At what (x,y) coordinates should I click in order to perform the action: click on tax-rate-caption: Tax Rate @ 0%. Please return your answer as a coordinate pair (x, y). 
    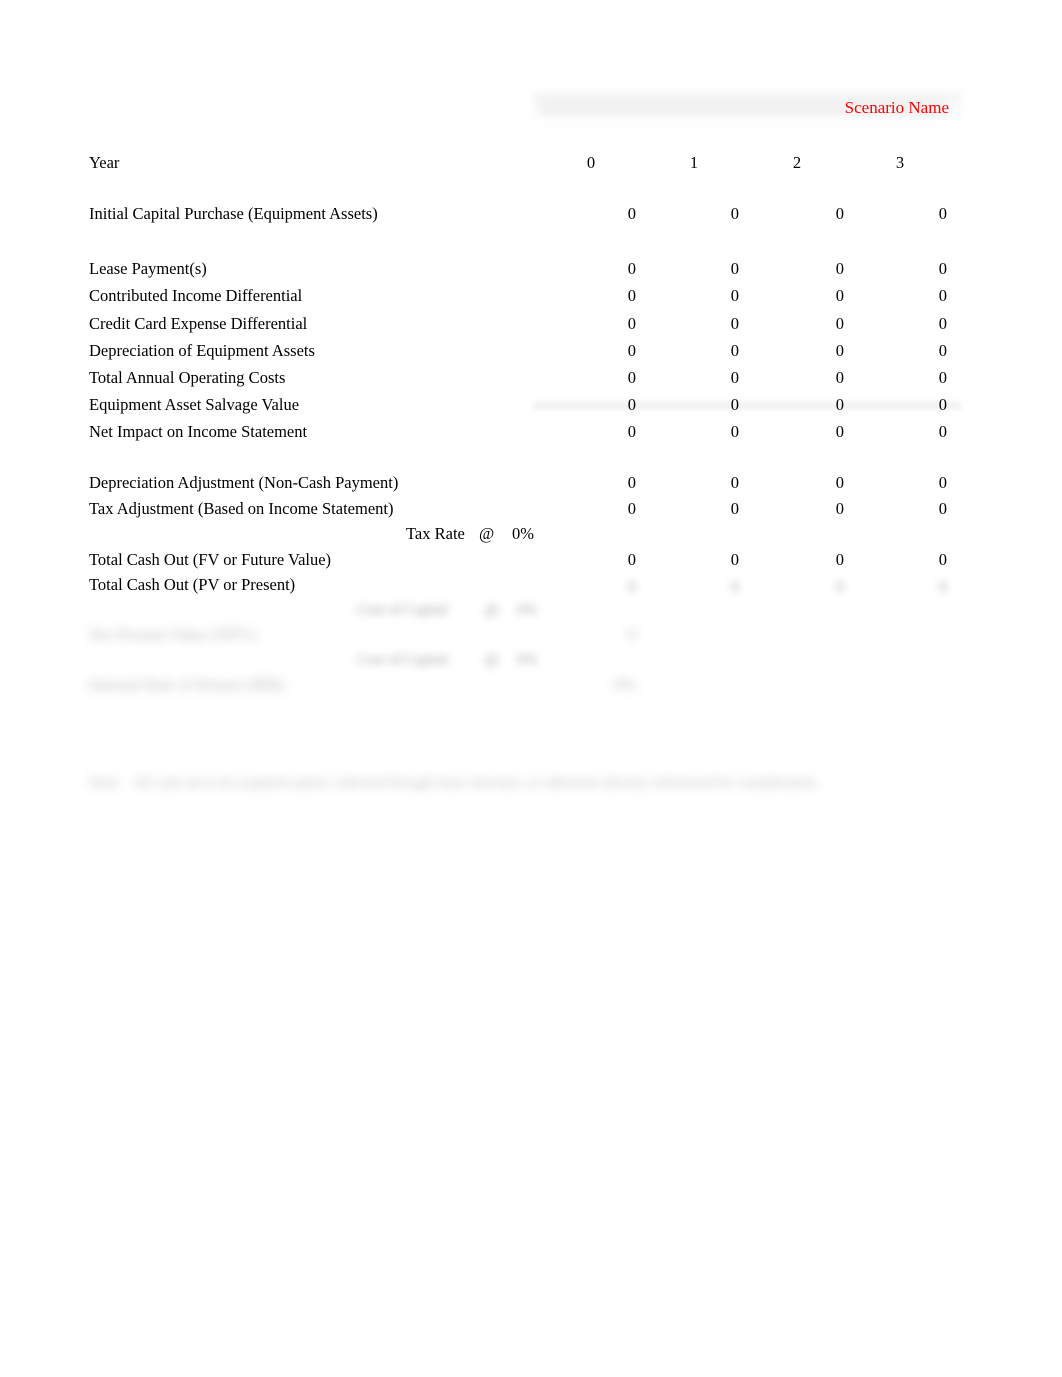
    Looking at the image, I should click on (531, 534).